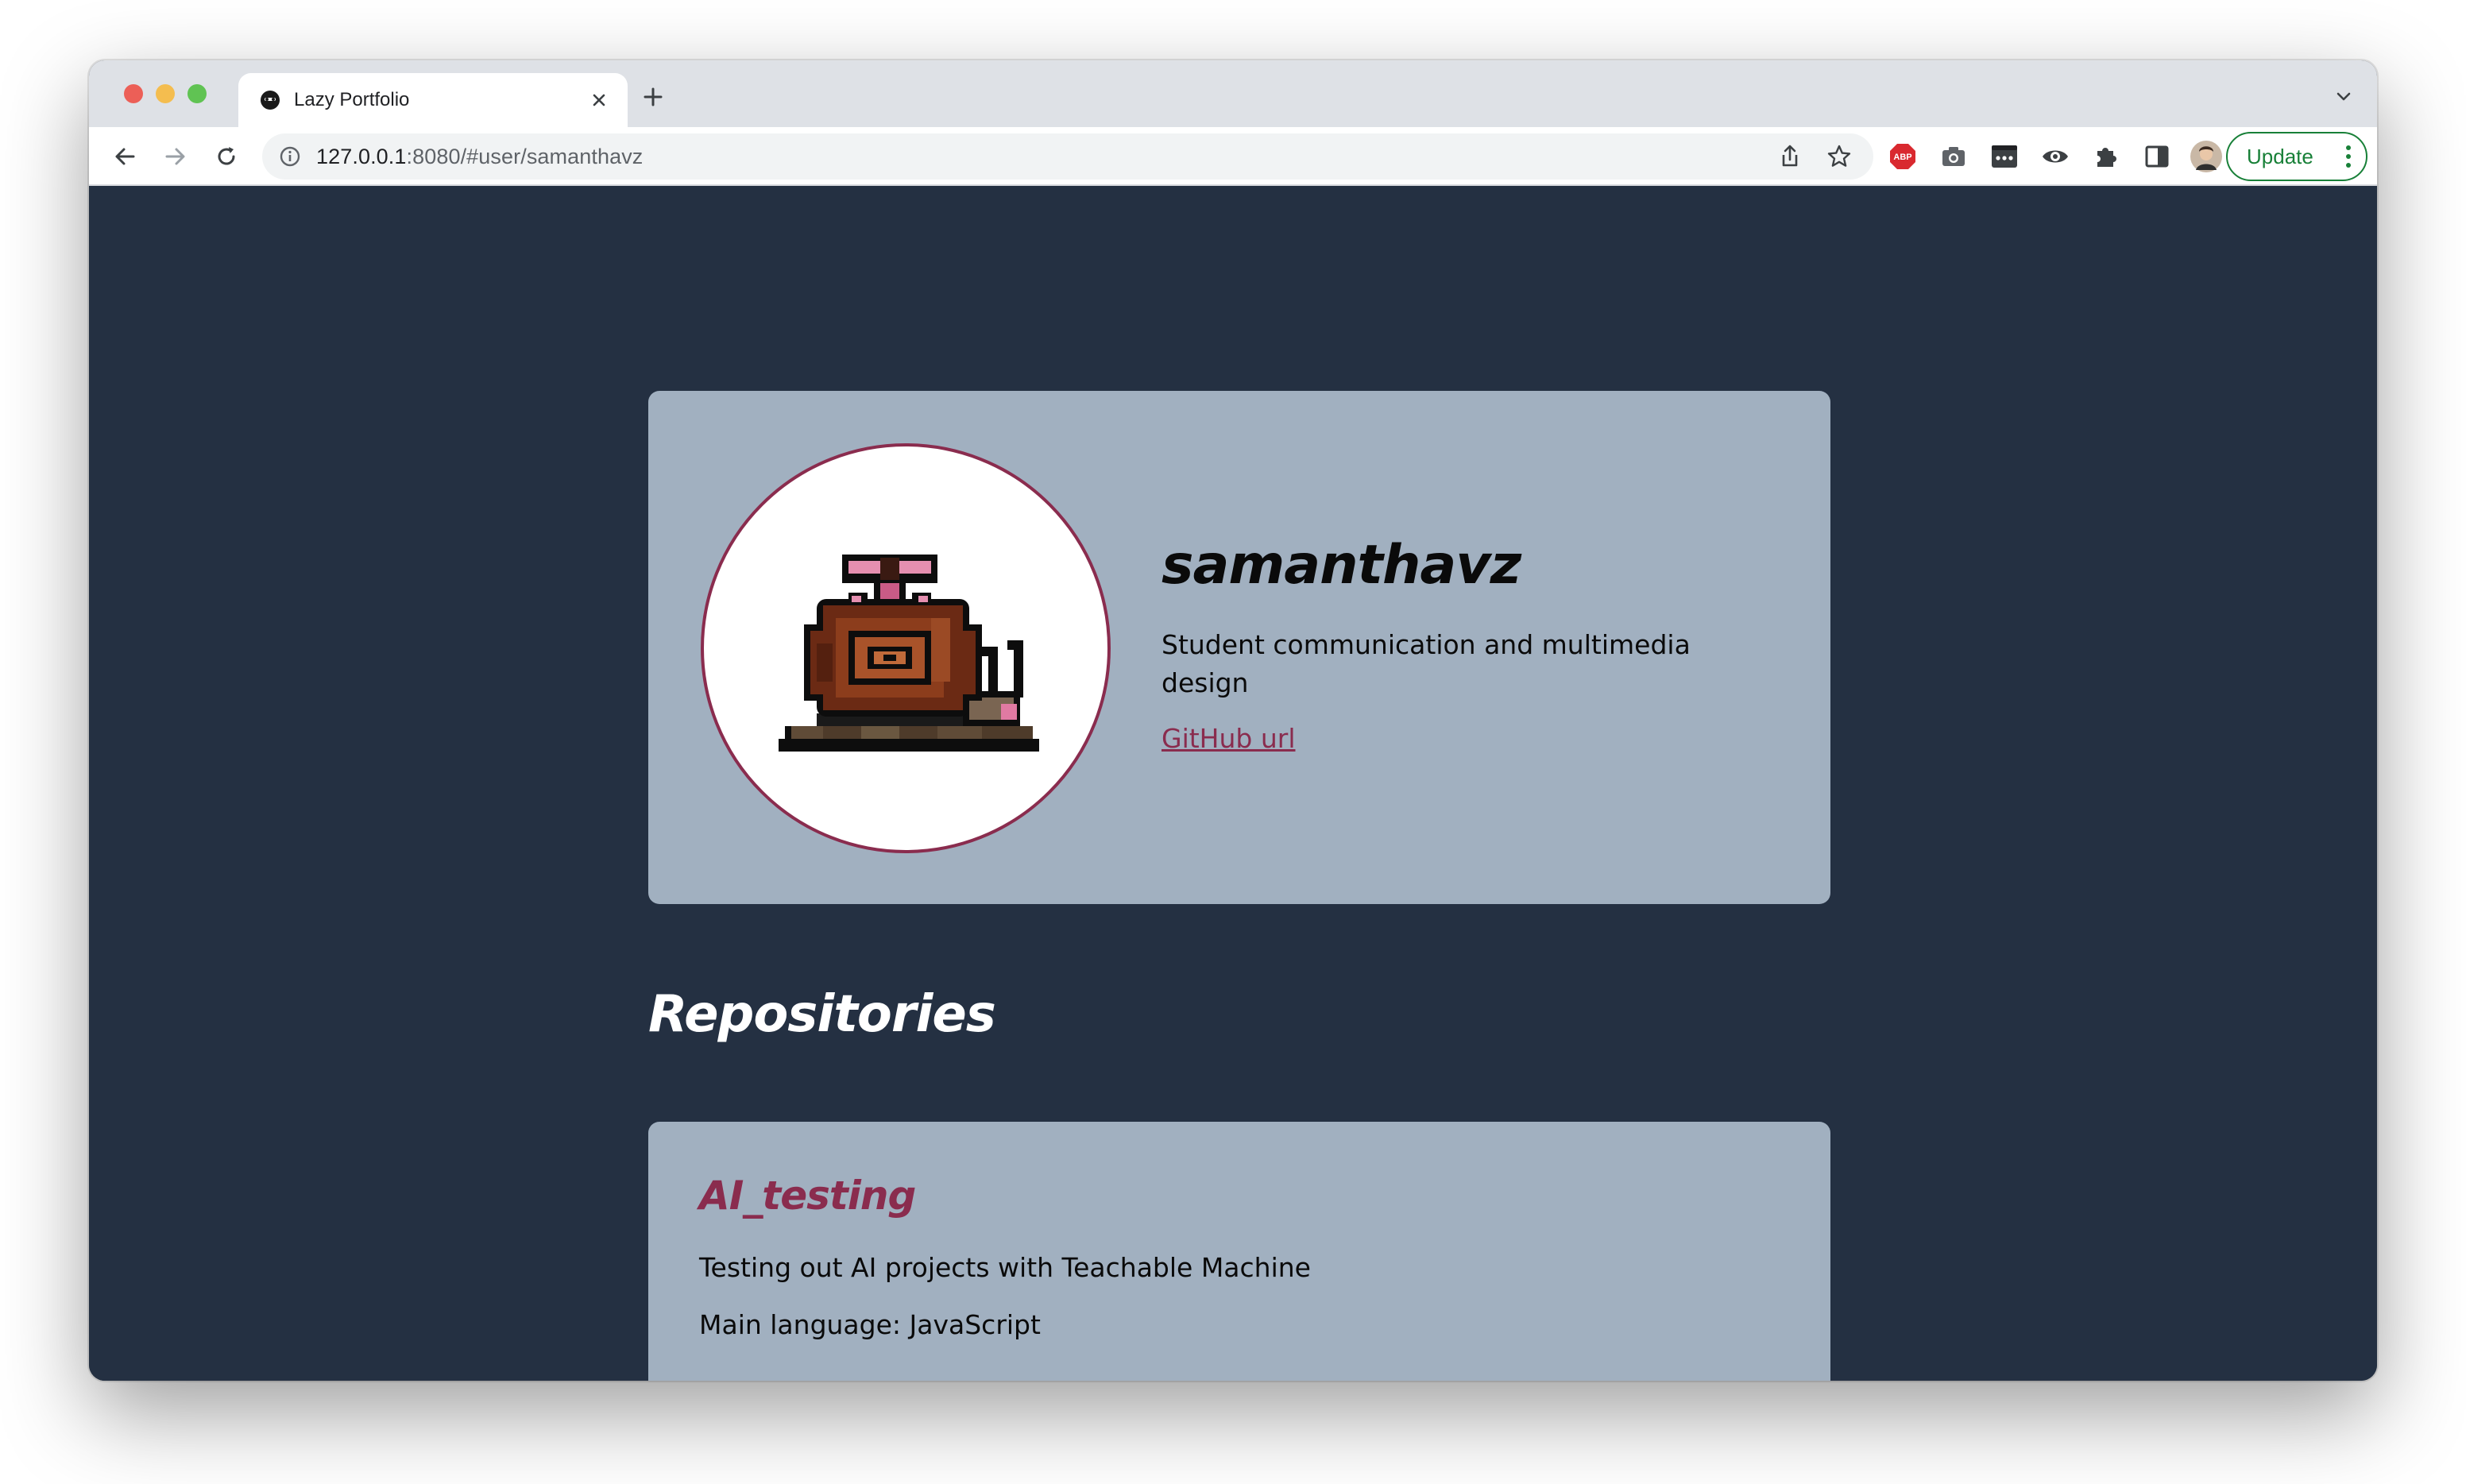 This screenshot has width=2466, height=1484. What do you see at coordinates (226, 156) in the screenshot?
I see `reload-icon` at bounding box center [226, 156].